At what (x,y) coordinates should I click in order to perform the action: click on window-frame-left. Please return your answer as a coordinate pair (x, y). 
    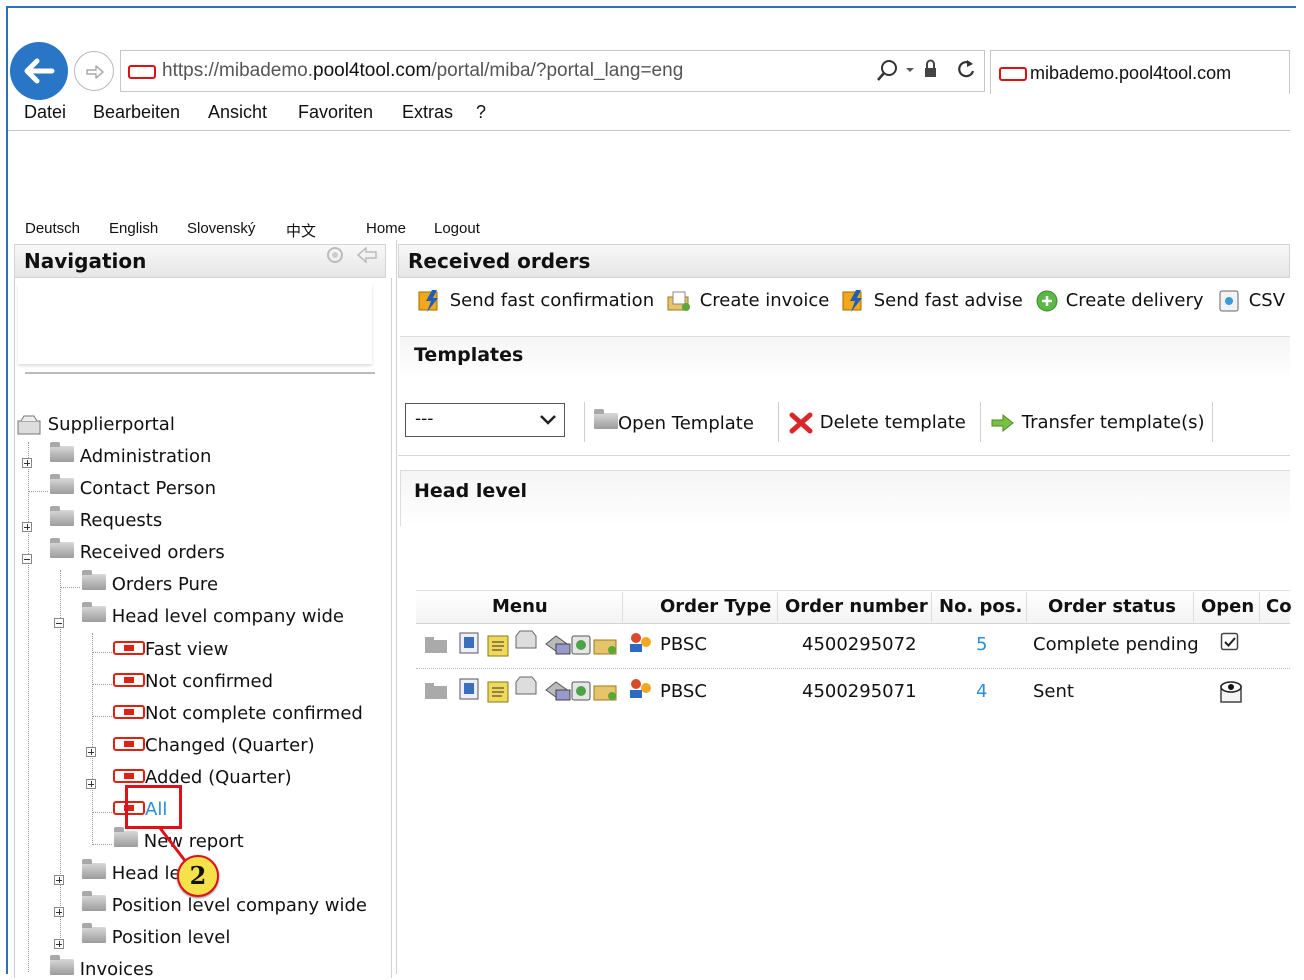
    Looking at the image, I should click on (7, 490).